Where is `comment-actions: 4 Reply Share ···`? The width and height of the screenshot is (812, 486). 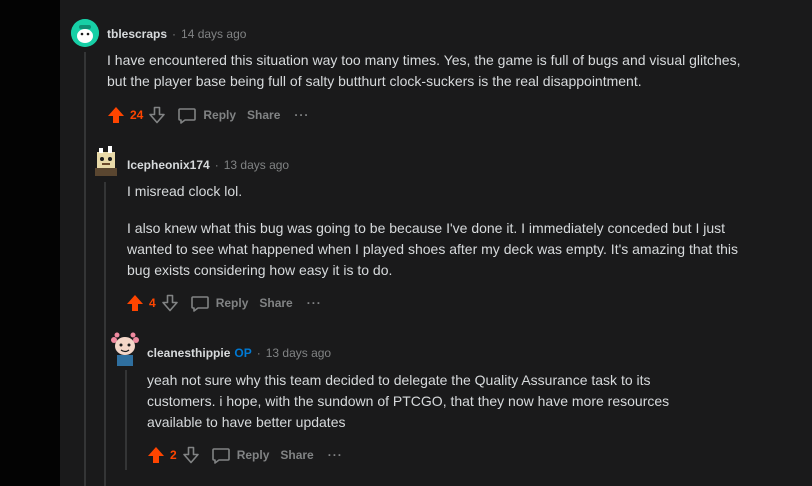
comment-actions: 4 Reply Share ··· is located at coordinates (223, 303).